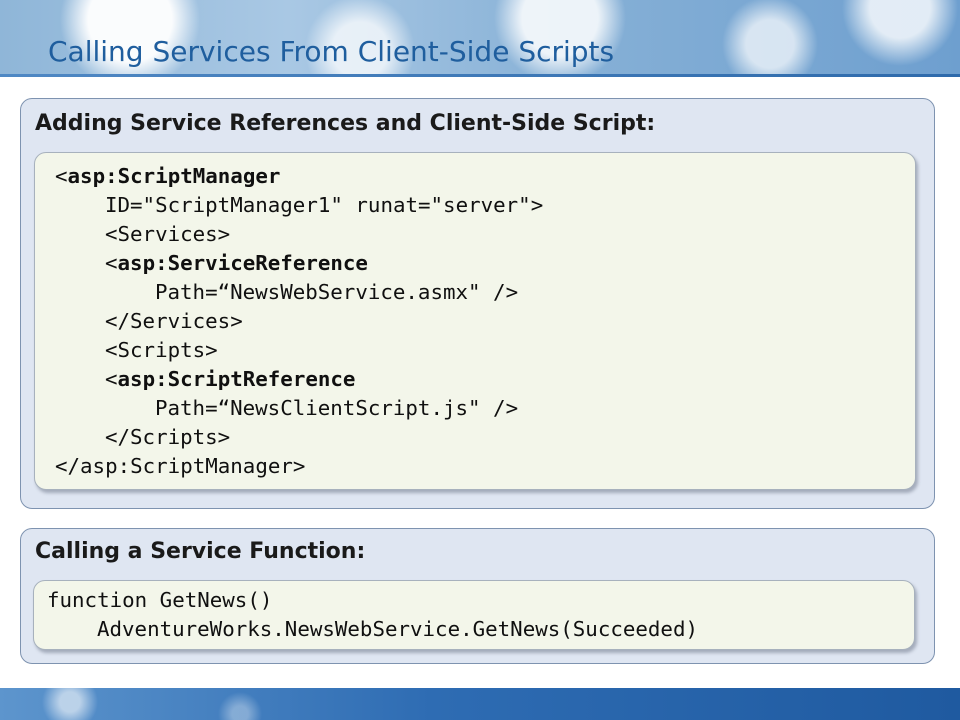  What do you see at coordinates (180, 466) in the screenshot?
I see `code-line: </asp:ScriptManager>` at bounding box center [180, 466].